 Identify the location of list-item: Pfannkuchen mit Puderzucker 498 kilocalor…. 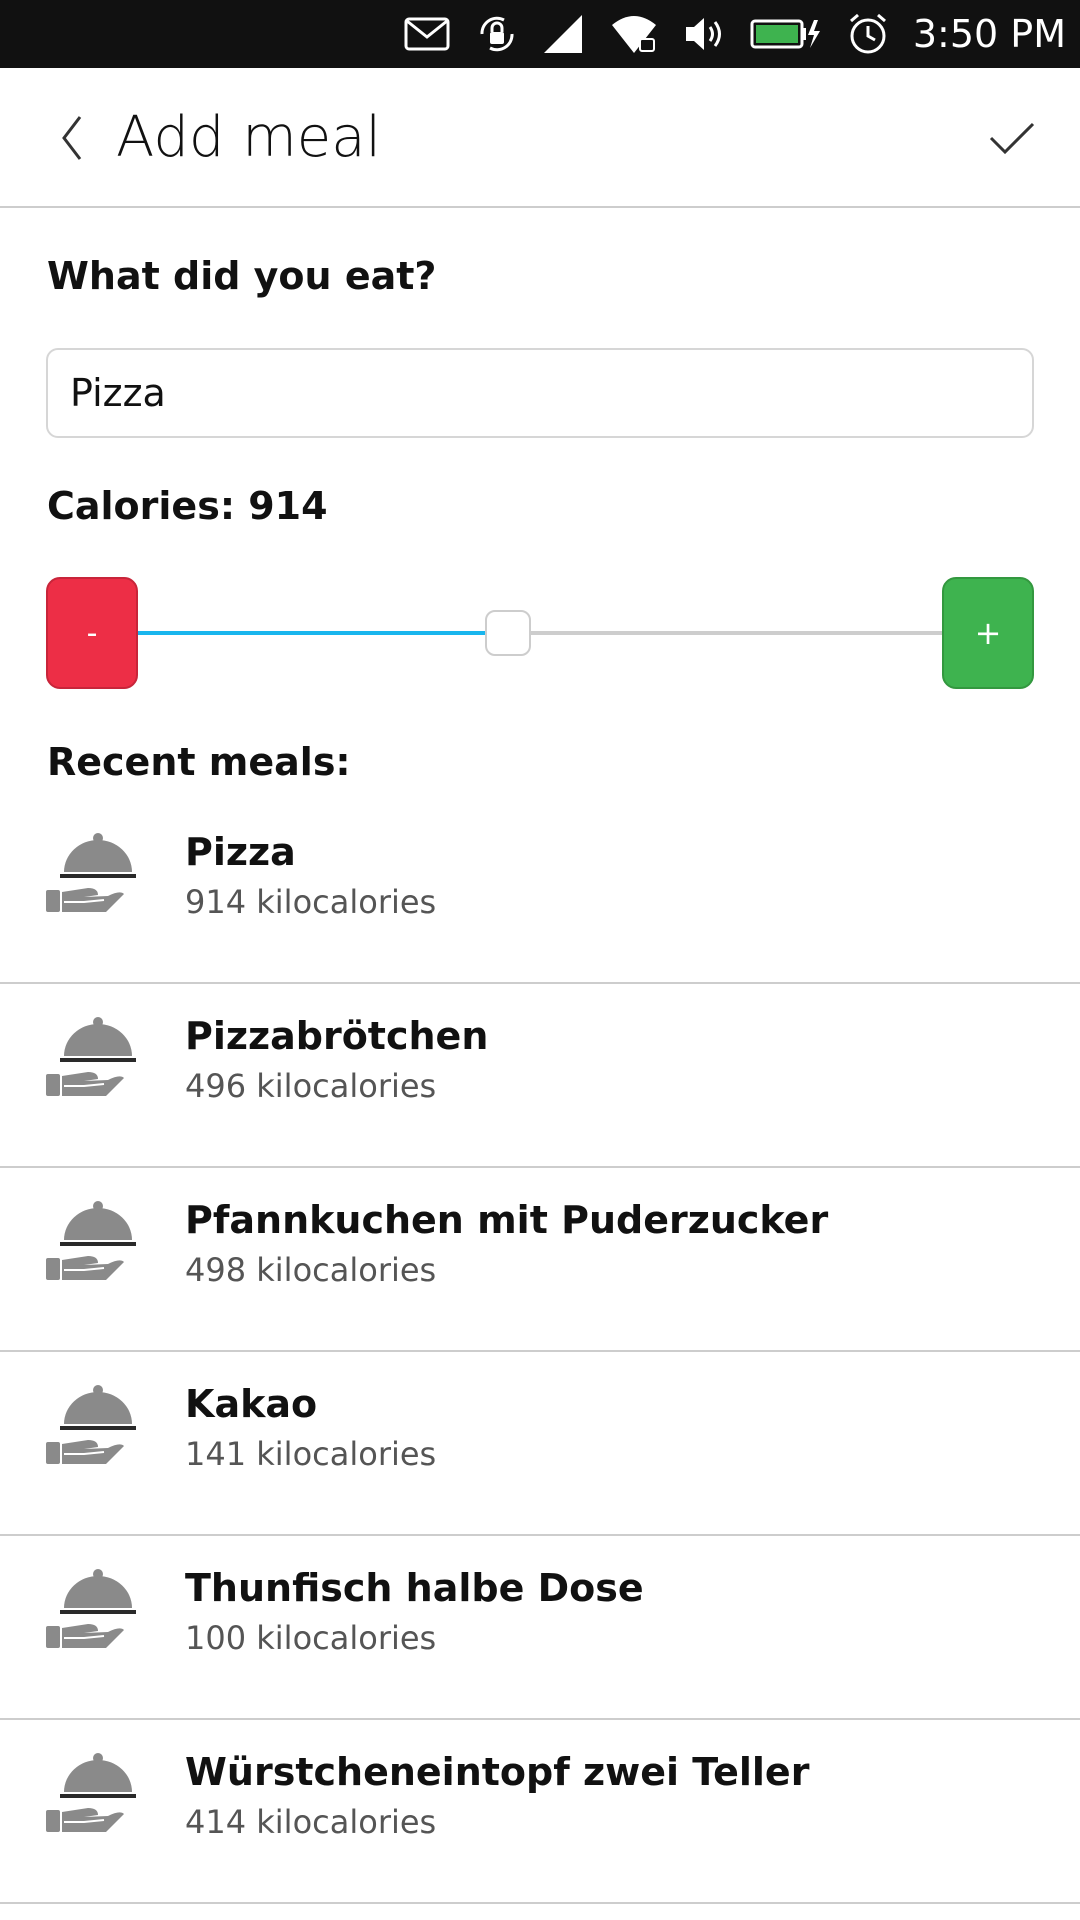
(540, 1260).